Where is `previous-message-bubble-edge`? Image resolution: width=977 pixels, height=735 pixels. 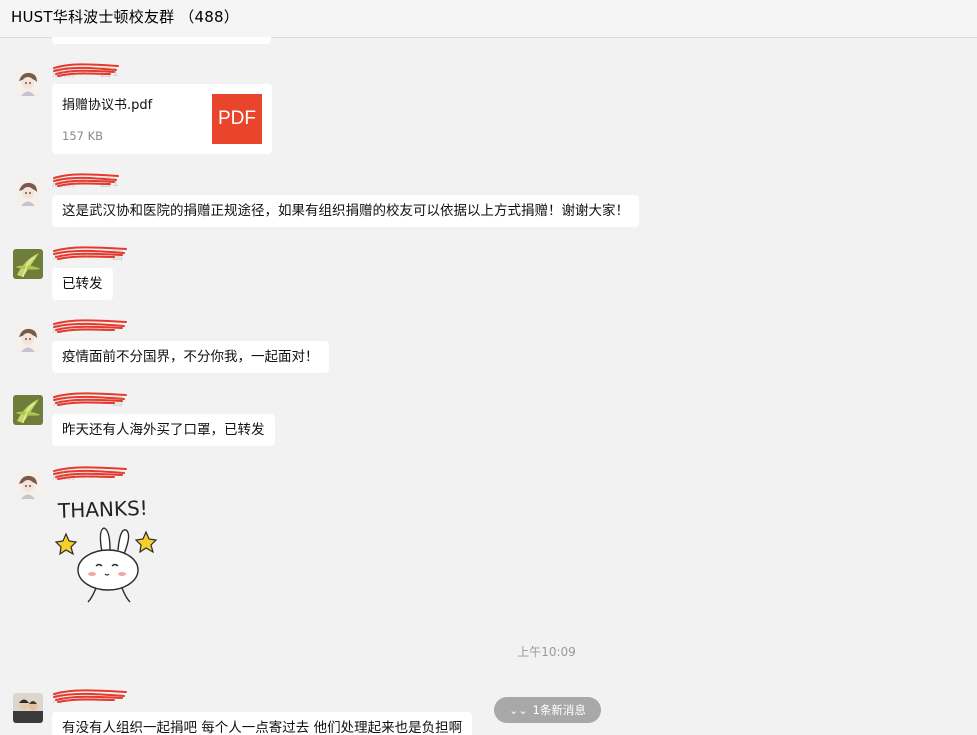
previous-message-bubble-edge is located at coordinates (161, 40).